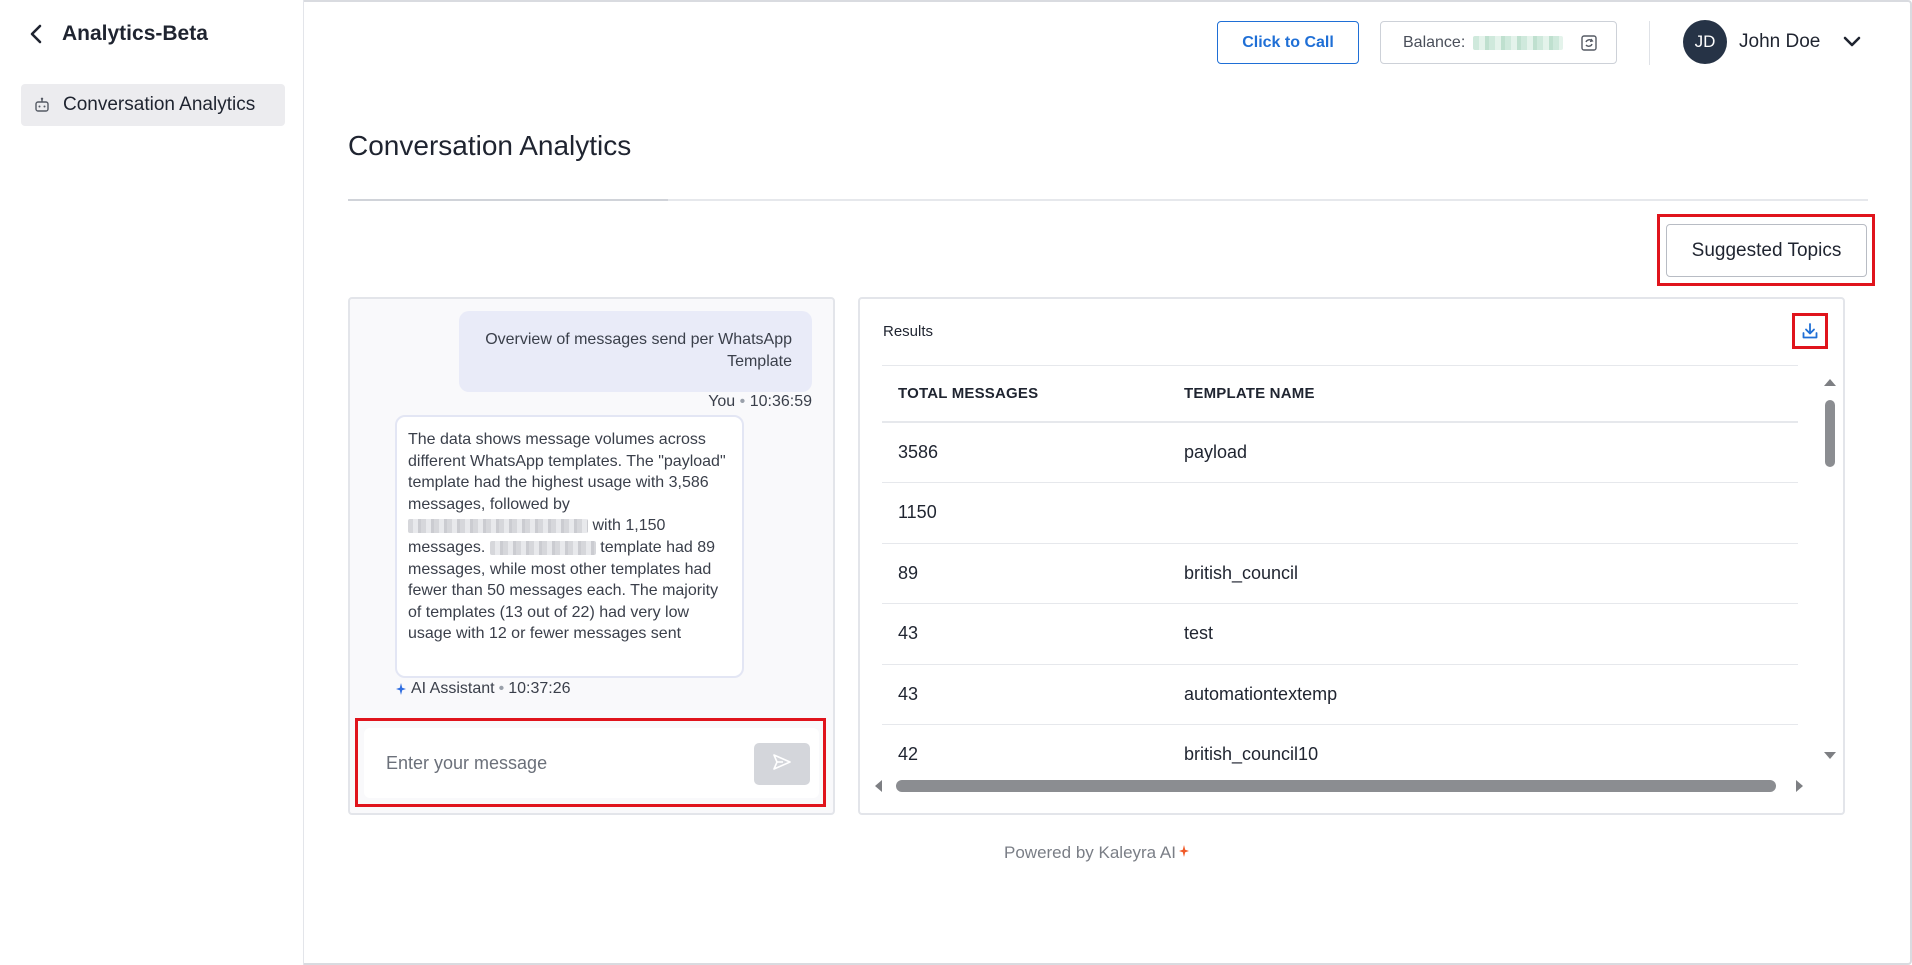 This screenshot has height=965, width=1912. I want to click on header-divider, so click(1649, 43).